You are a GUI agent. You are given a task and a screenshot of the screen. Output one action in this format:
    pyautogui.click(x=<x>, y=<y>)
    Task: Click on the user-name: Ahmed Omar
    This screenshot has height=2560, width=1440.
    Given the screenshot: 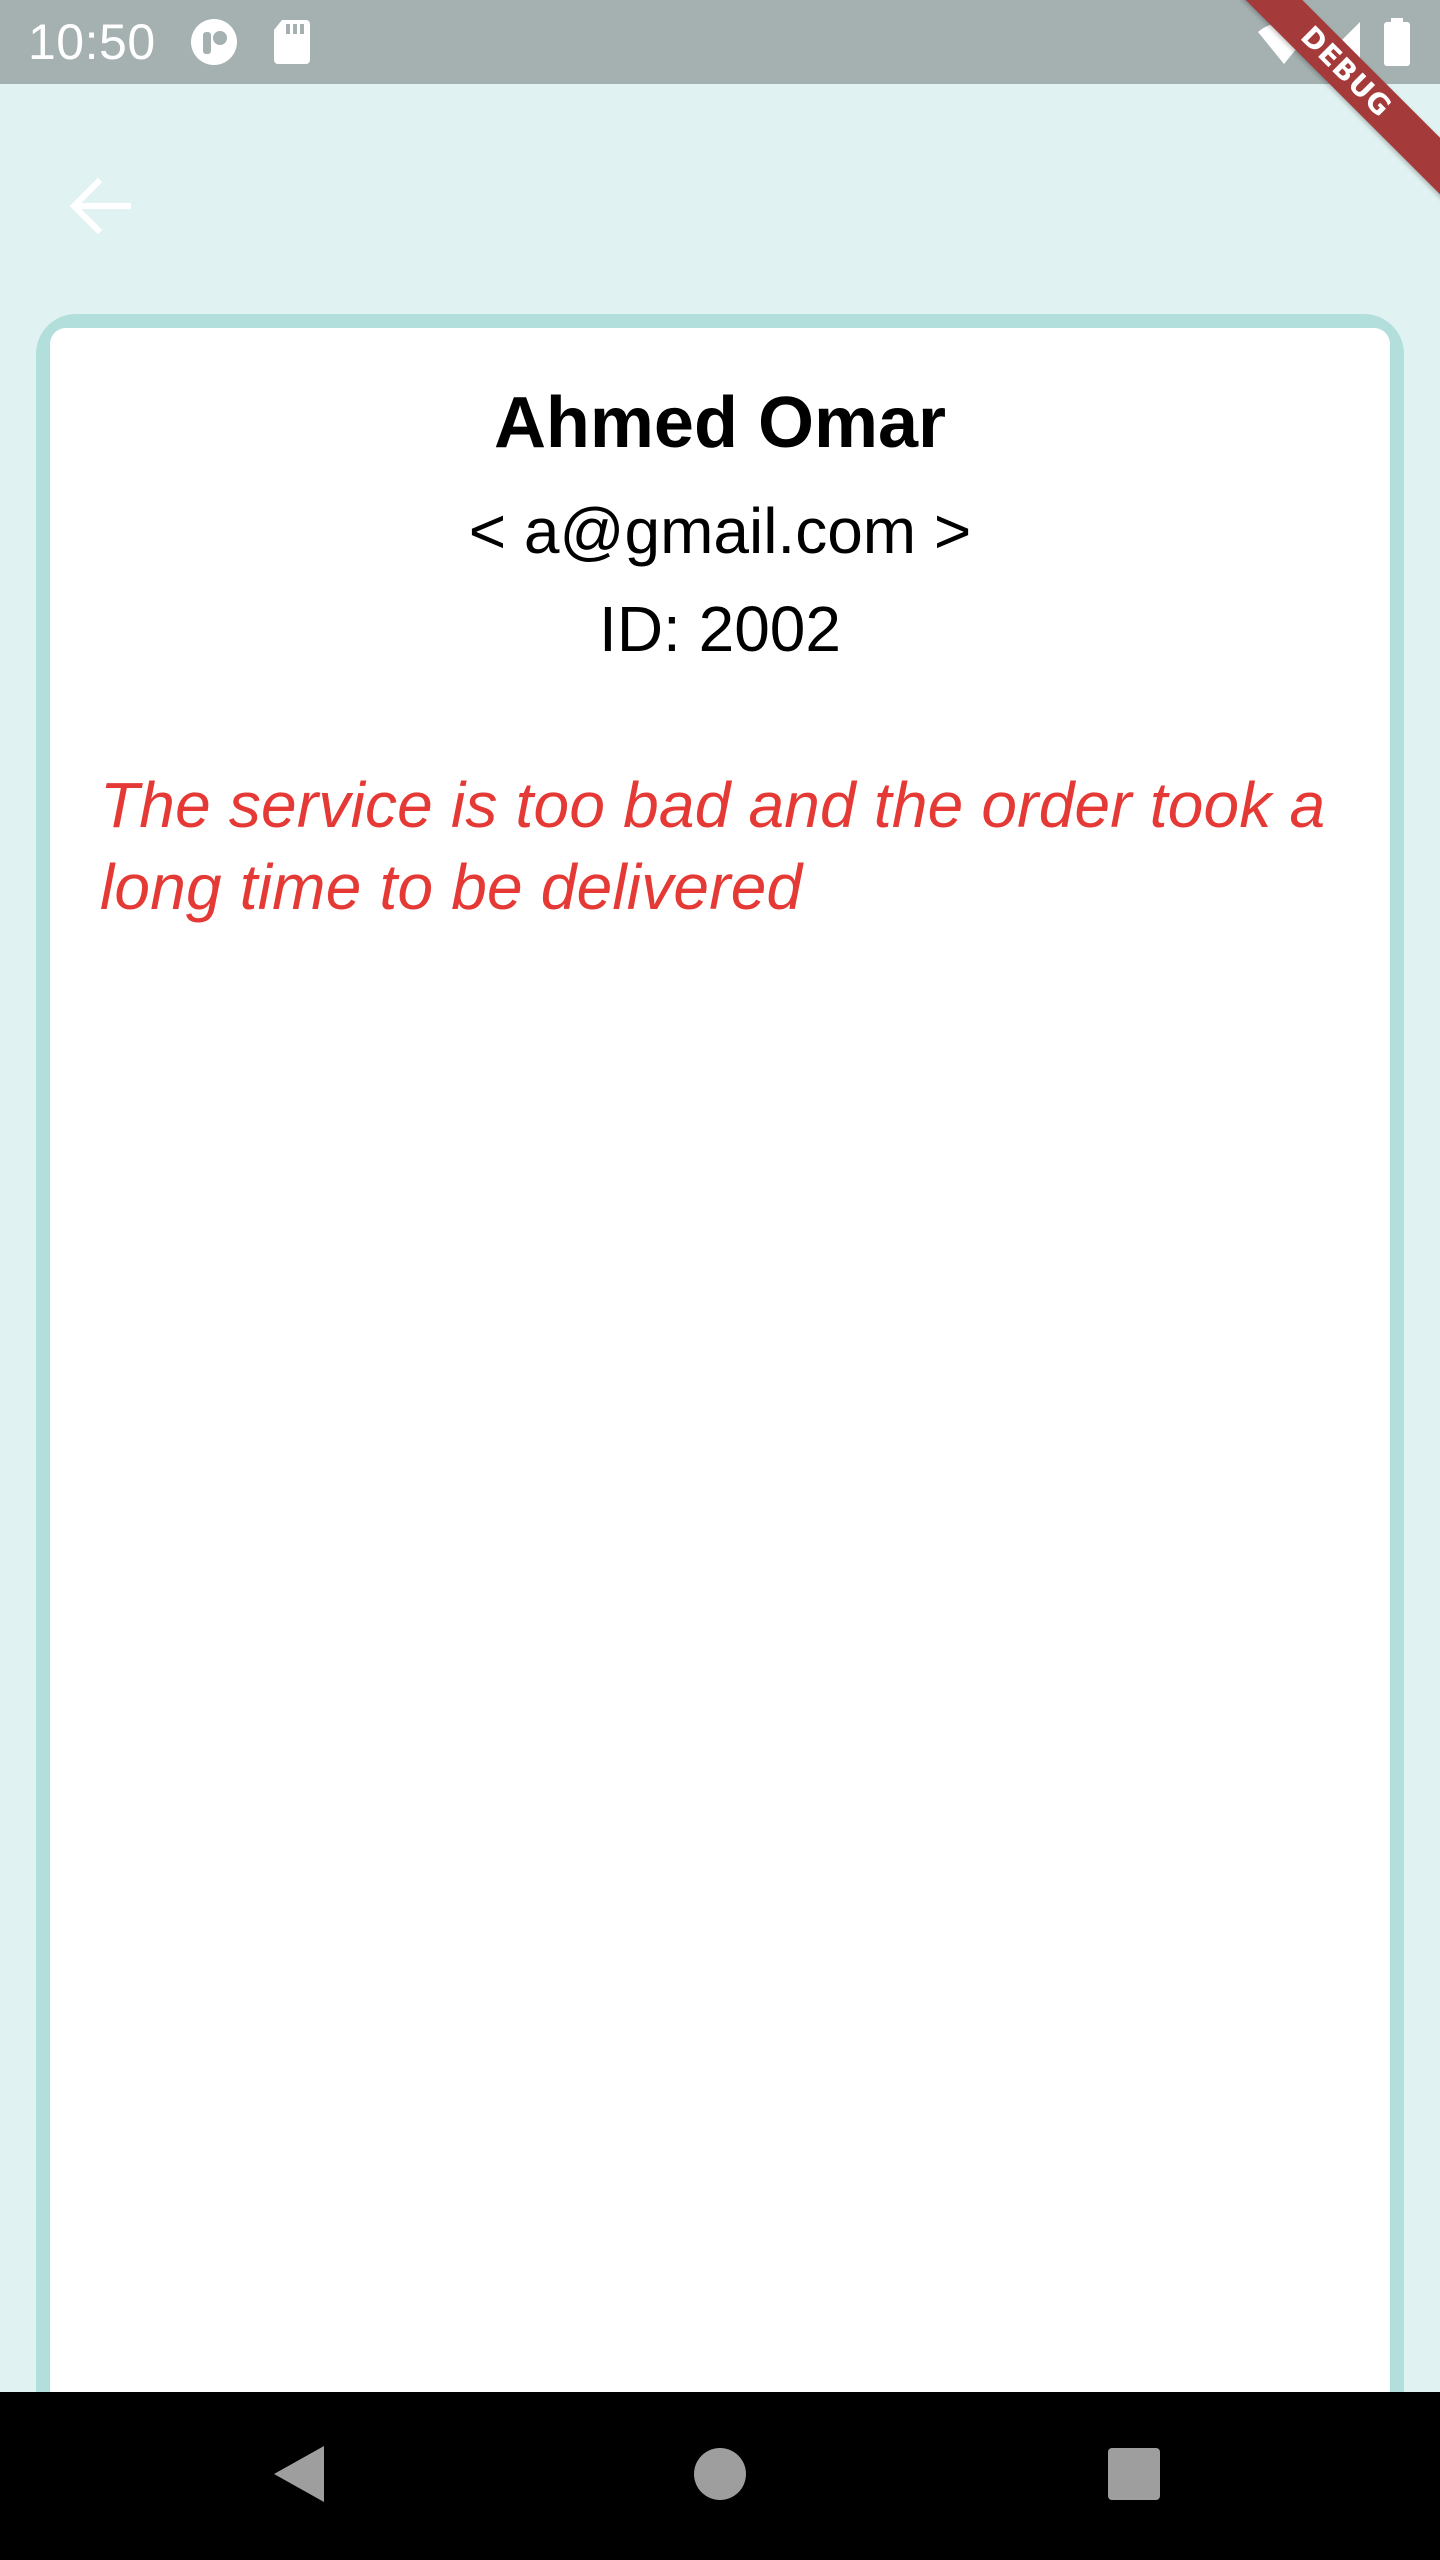 What is the action you would take?
    pyautogui.click(x=720, y=423)
    